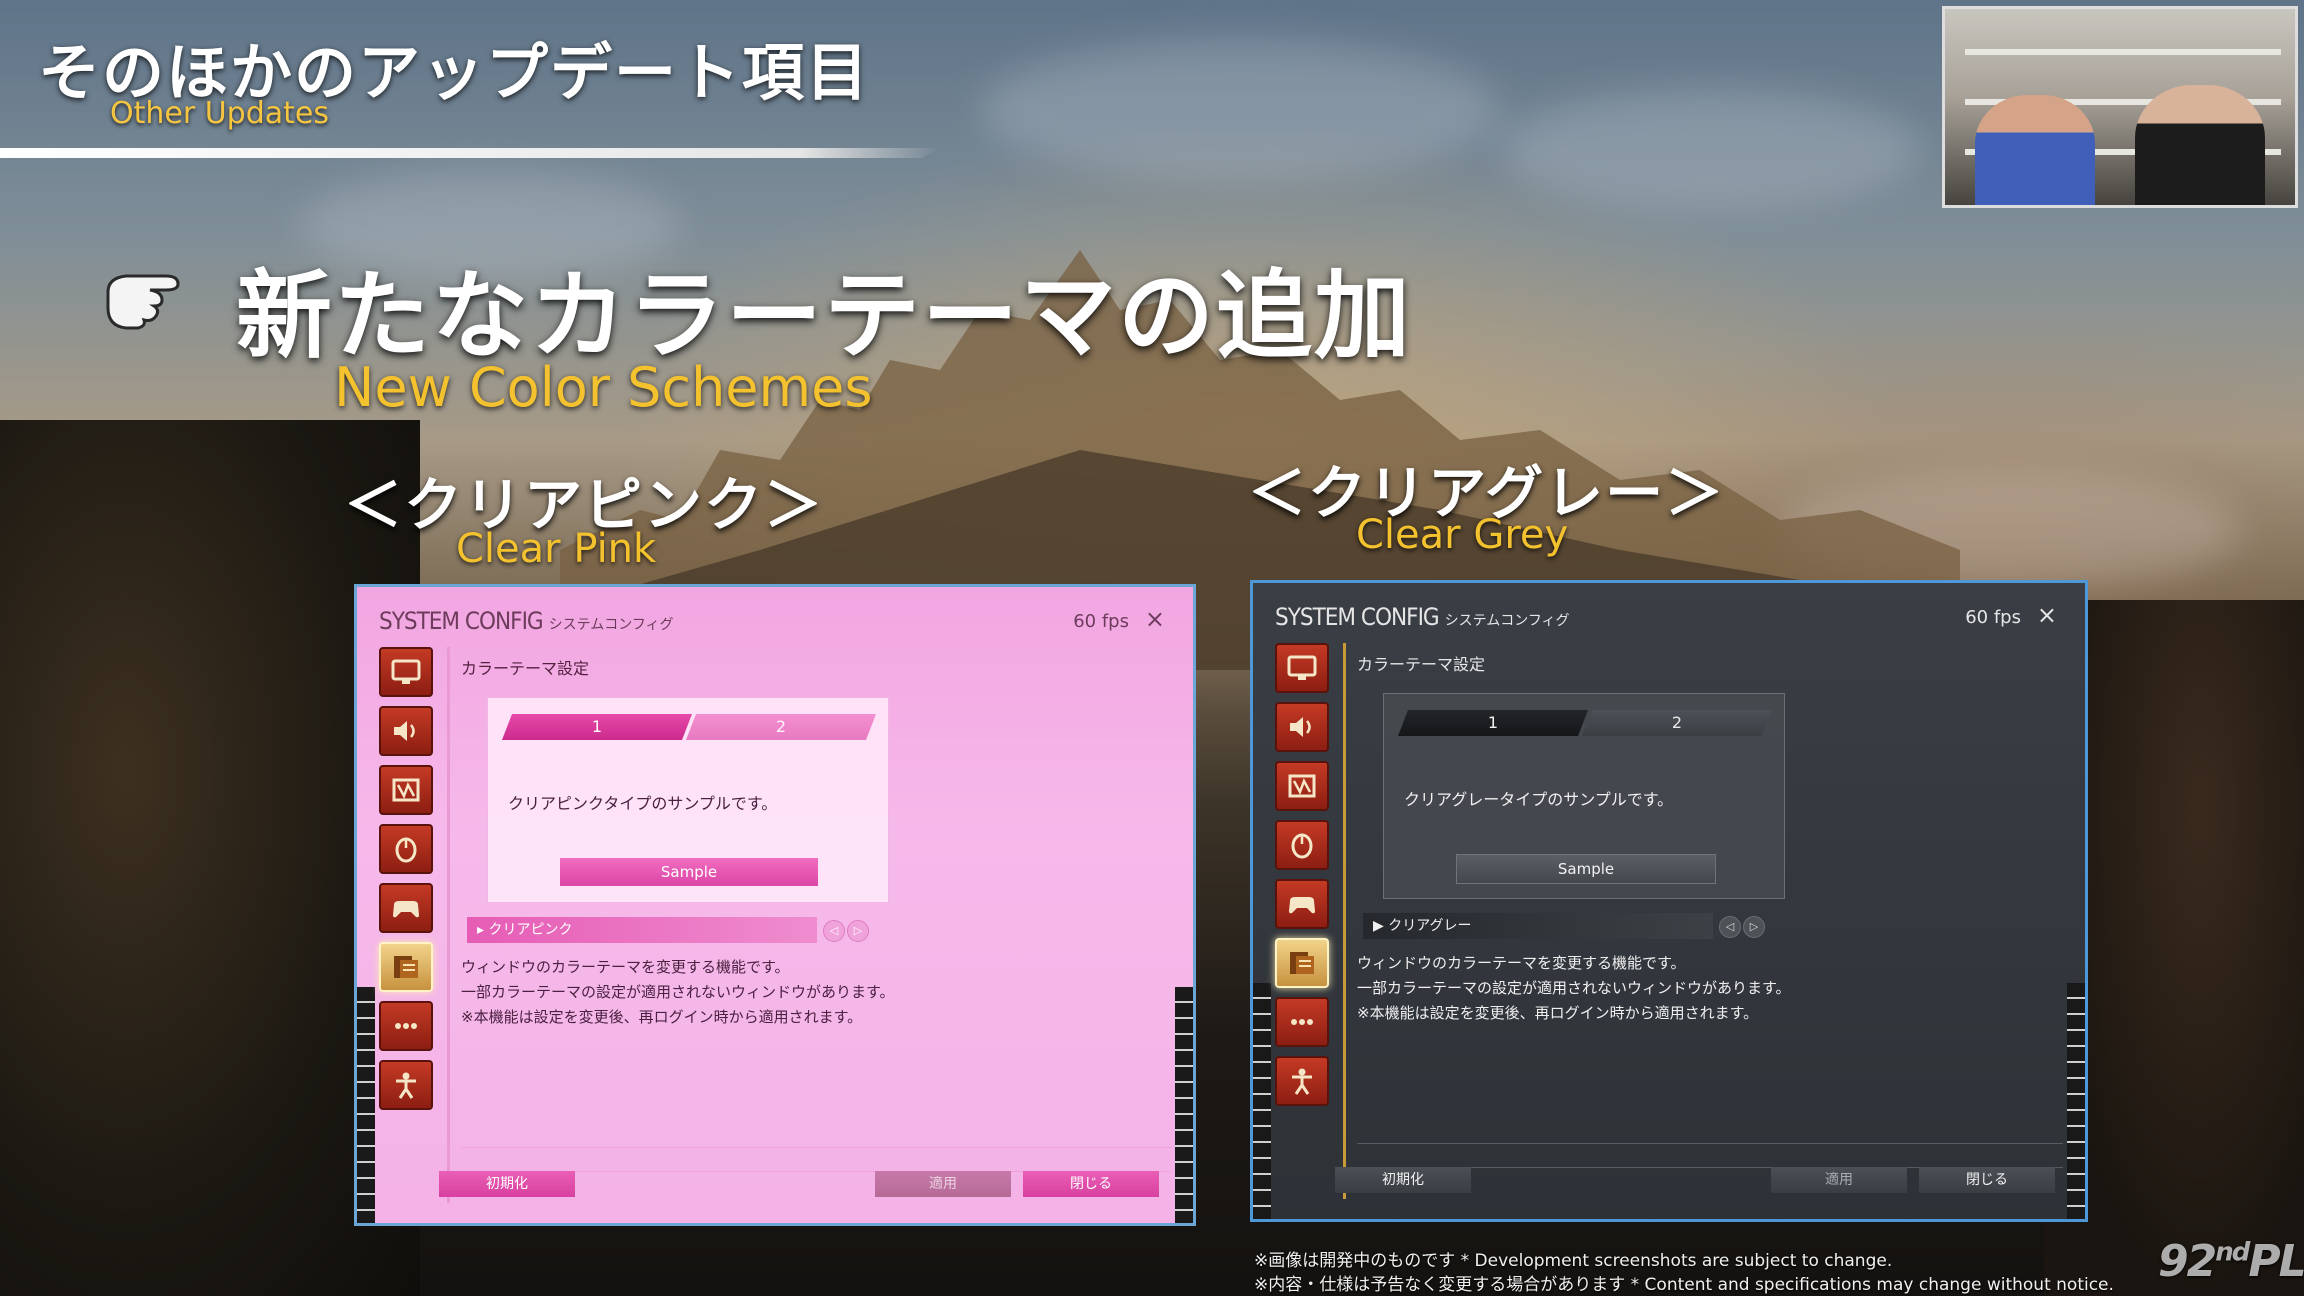 Image resolution: width=2304 pixels, height=1296 pixels. Describe the element at coordinates (2120, 107) in the screenshot. I see `webcam-inset` at that location.